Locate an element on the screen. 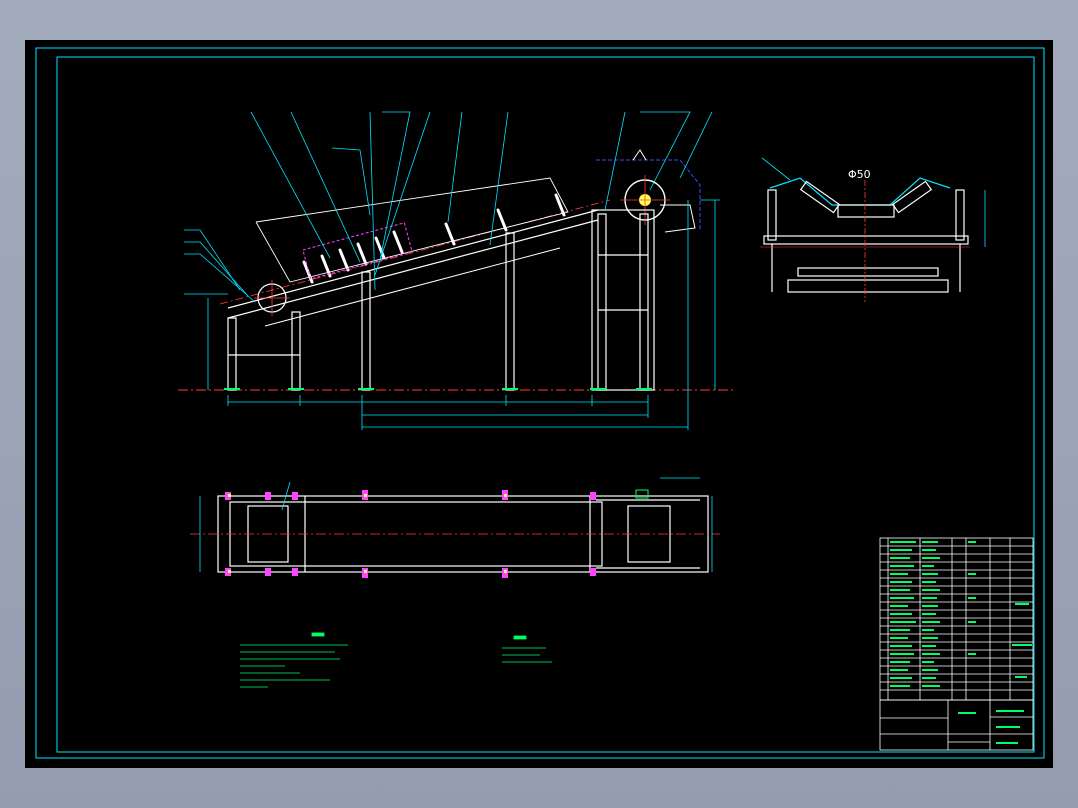 Image resolution: width=1078 pixels, height=808 pixels. head-support is located at coordinates (623, 300).